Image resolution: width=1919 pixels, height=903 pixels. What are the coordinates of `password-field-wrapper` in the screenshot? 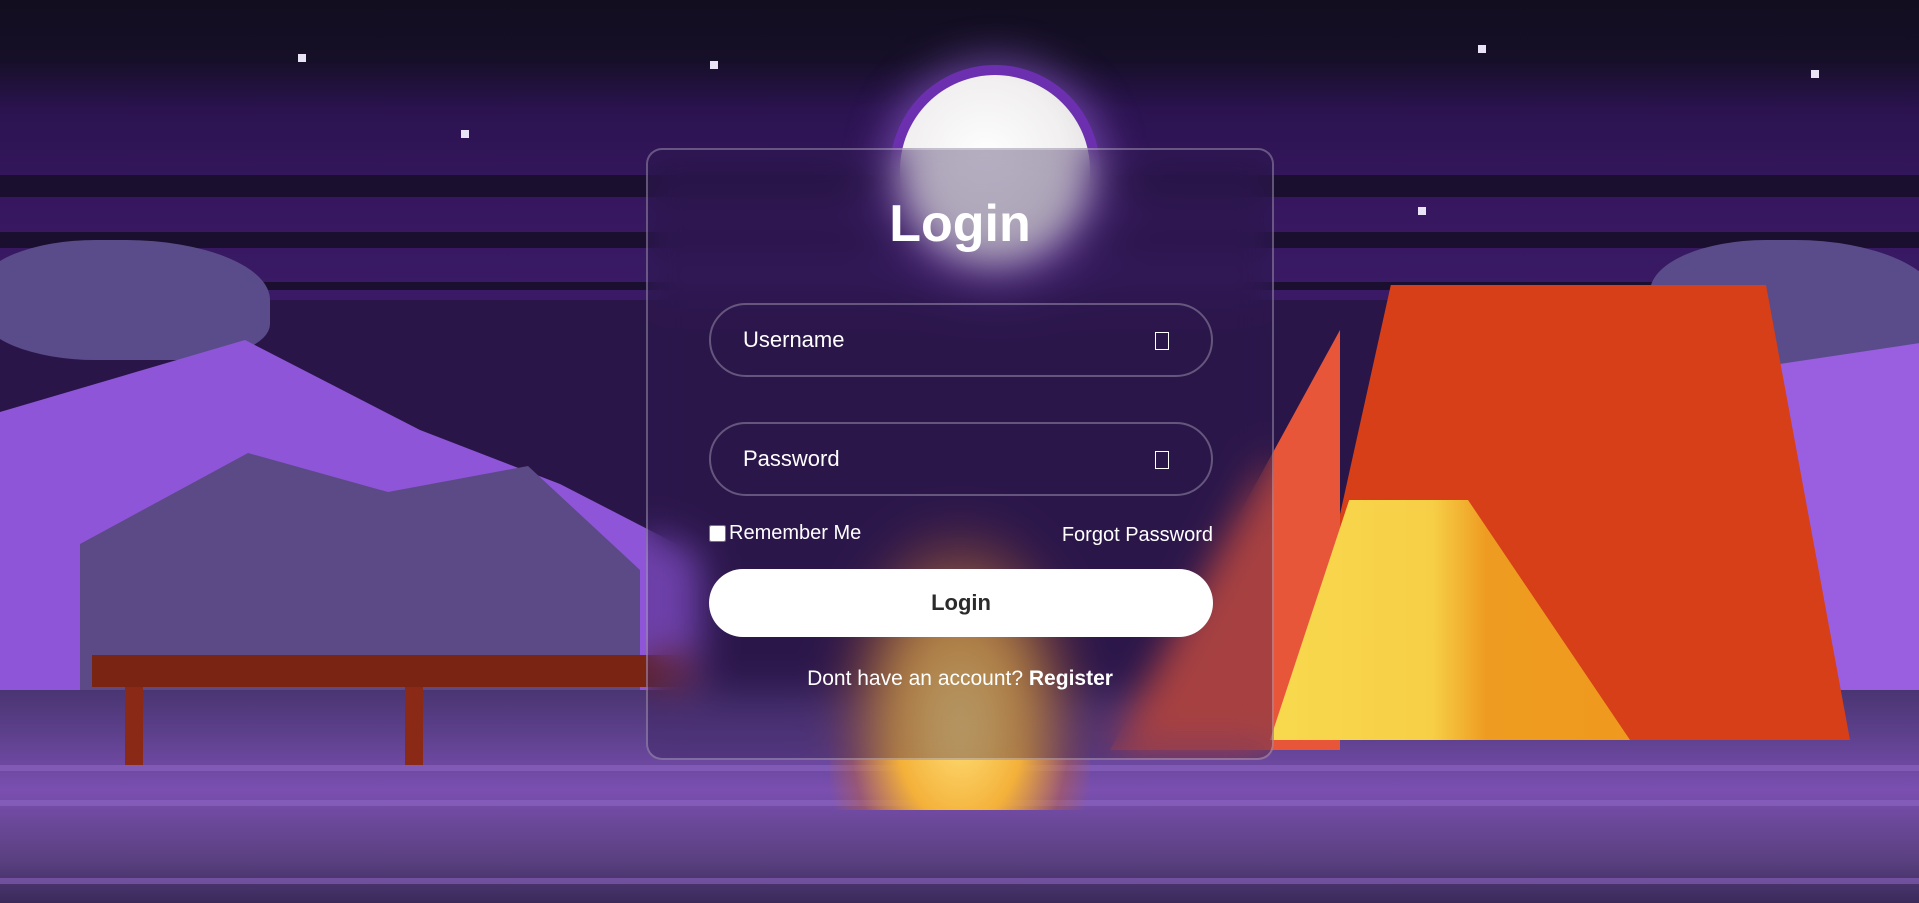 It's located at (961, 459).